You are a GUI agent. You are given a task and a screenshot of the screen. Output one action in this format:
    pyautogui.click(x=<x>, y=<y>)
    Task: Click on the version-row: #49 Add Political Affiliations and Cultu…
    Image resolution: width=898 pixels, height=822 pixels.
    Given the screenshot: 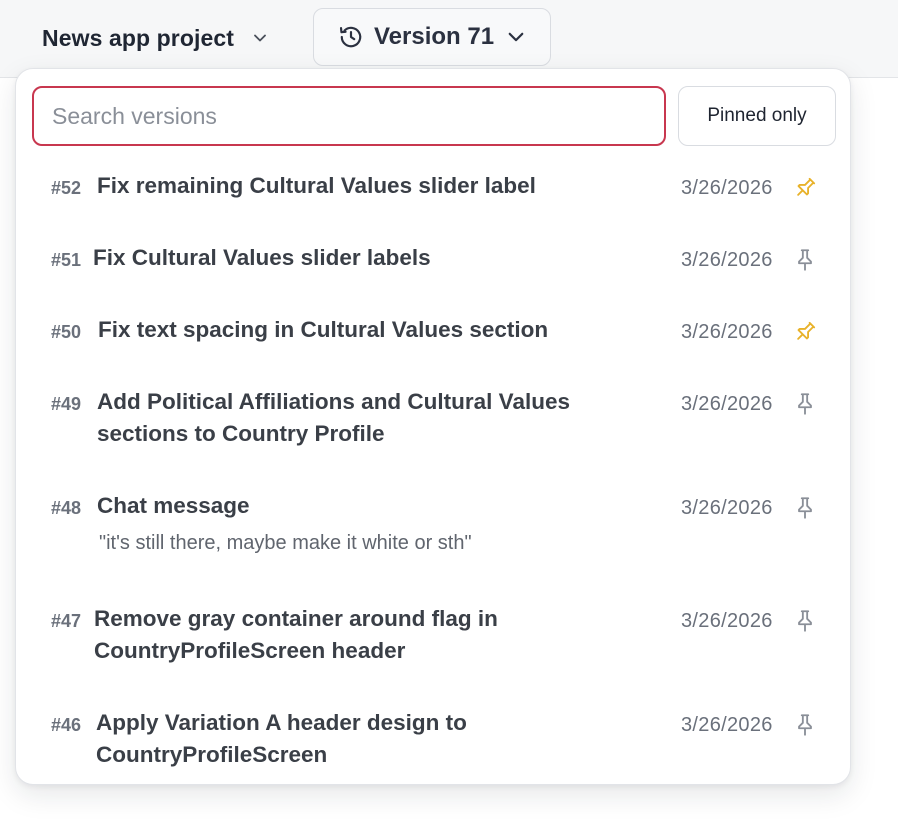 What is the action you would take?
    pyautogui.click(x=433, y=432)
    